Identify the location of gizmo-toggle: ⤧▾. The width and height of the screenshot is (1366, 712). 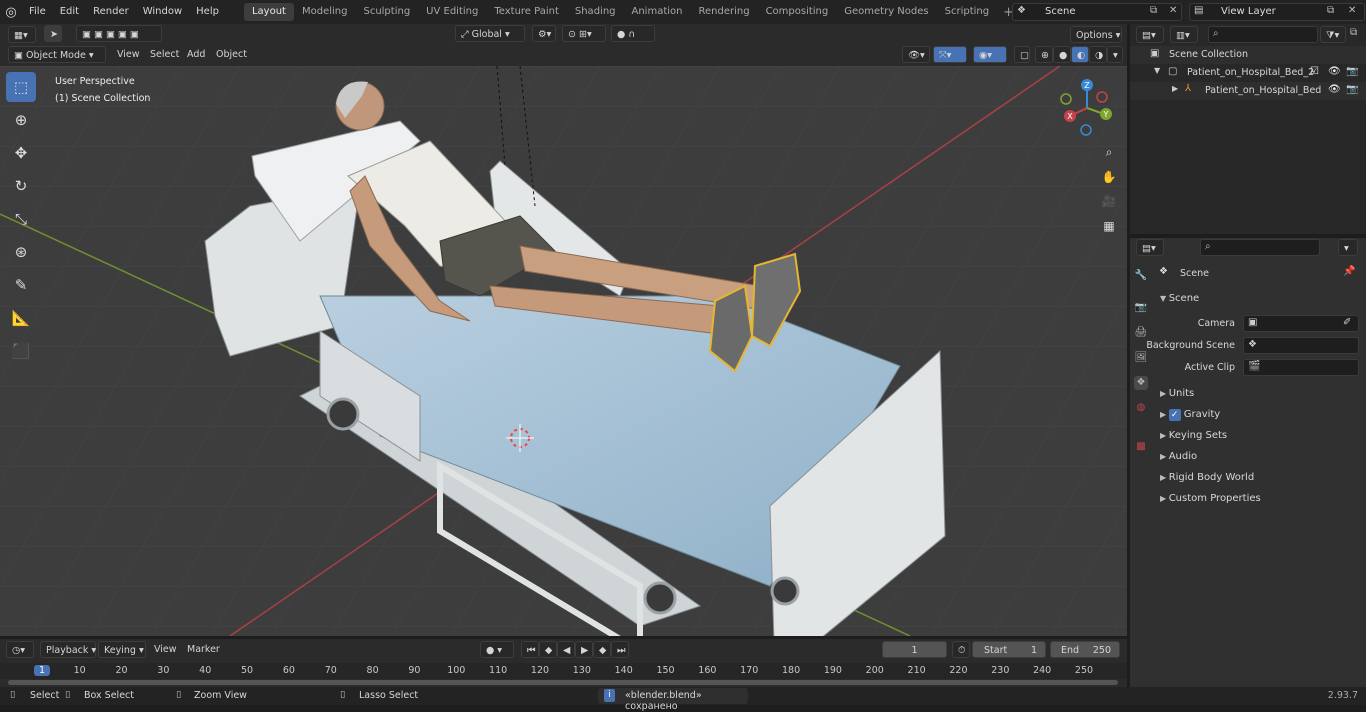
(950, 54).